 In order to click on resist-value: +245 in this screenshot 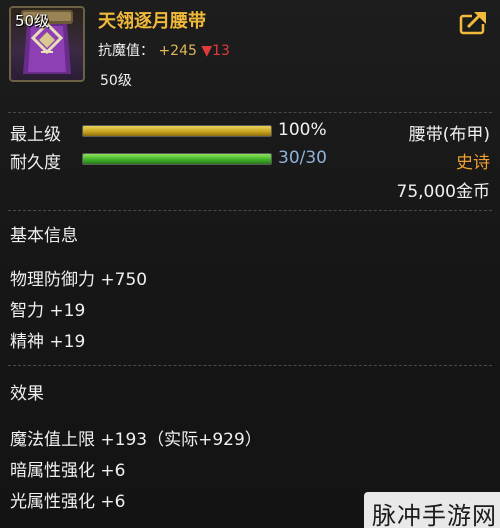, I will do `click(177, 51)`.